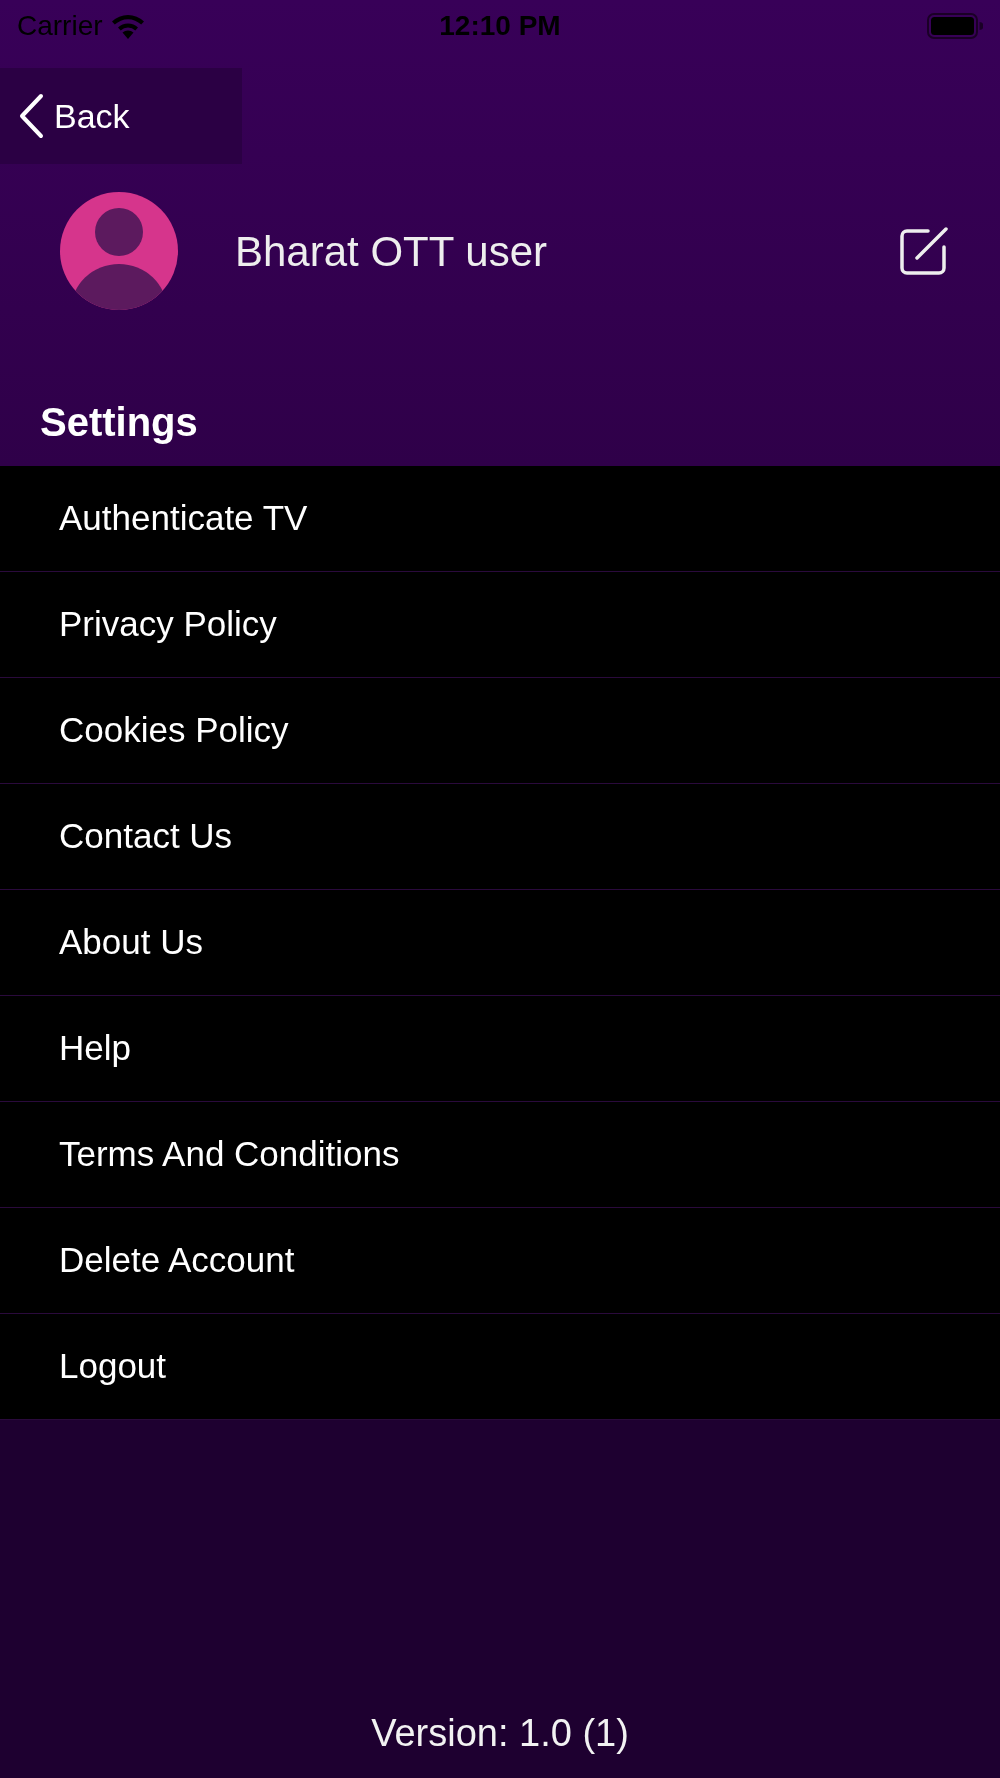 This screenshot has height=1778, width=1000. Describe the element at coordinates (500, 731) in the screenshot. I see `settings-item: Cookies Policy` at that location.